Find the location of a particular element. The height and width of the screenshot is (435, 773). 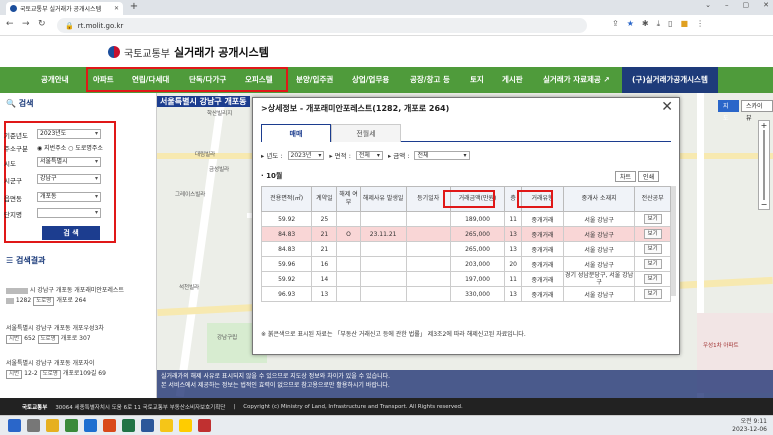

col-header: 해제 여부 is located at coordinates (348, 199).